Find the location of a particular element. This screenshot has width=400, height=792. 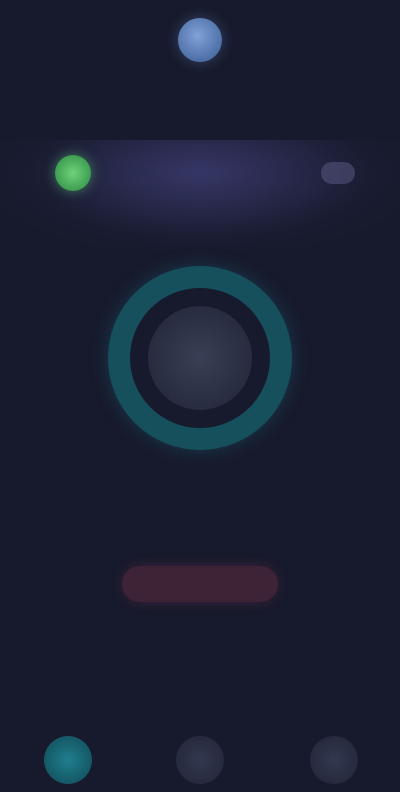

ring-center is located at coordinates (200, 358).